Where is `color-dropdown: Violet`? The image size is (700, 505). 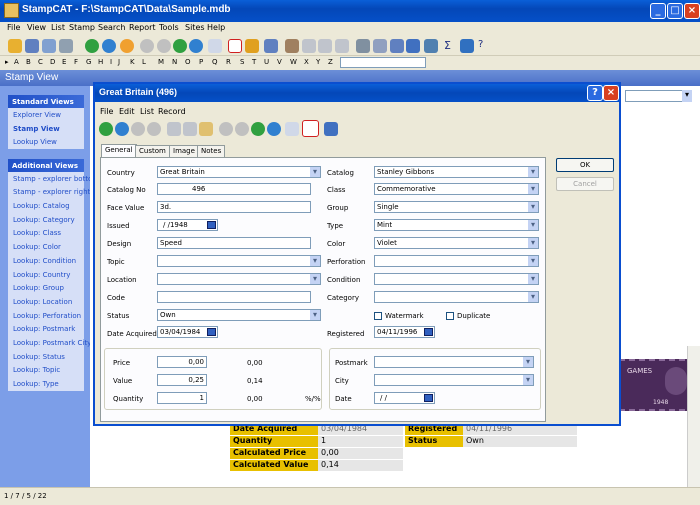 color-dropdown: Violet is located at coordinates (456, 243).